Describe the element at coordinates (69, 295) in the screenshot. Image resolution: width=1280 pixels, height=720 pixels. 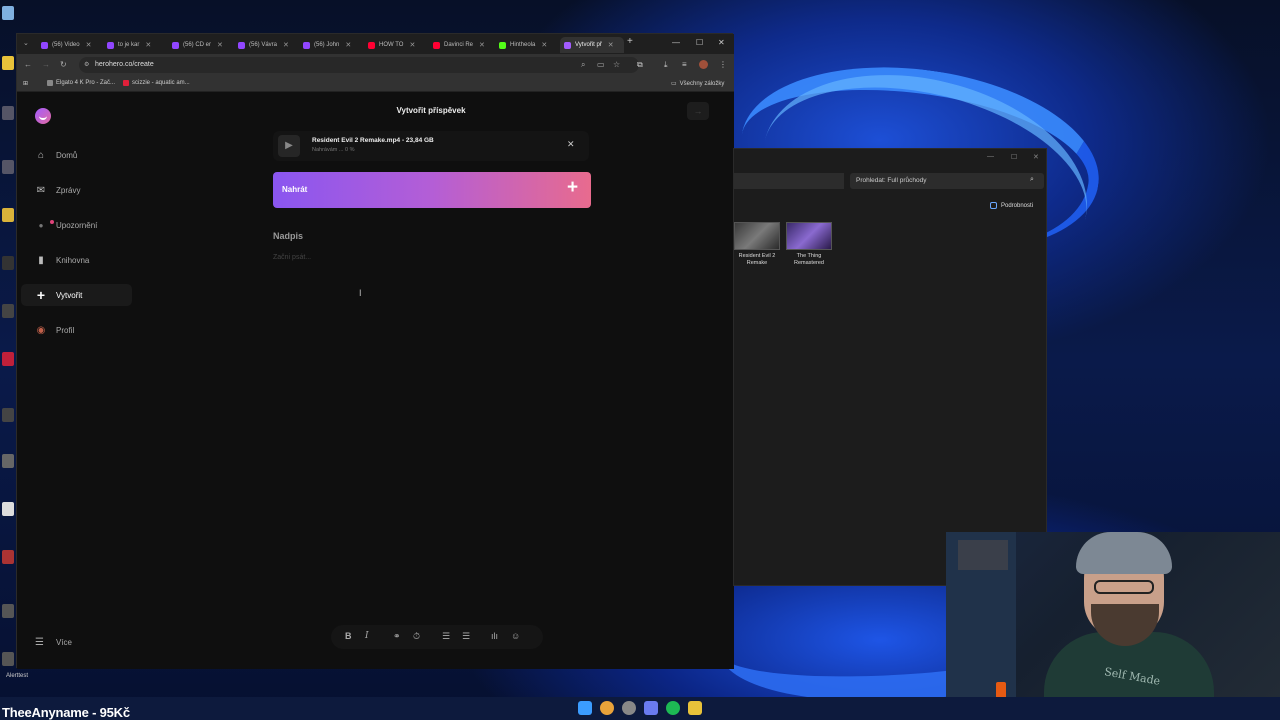
I see `sidebar-item-label: Vytvořit` at that location.